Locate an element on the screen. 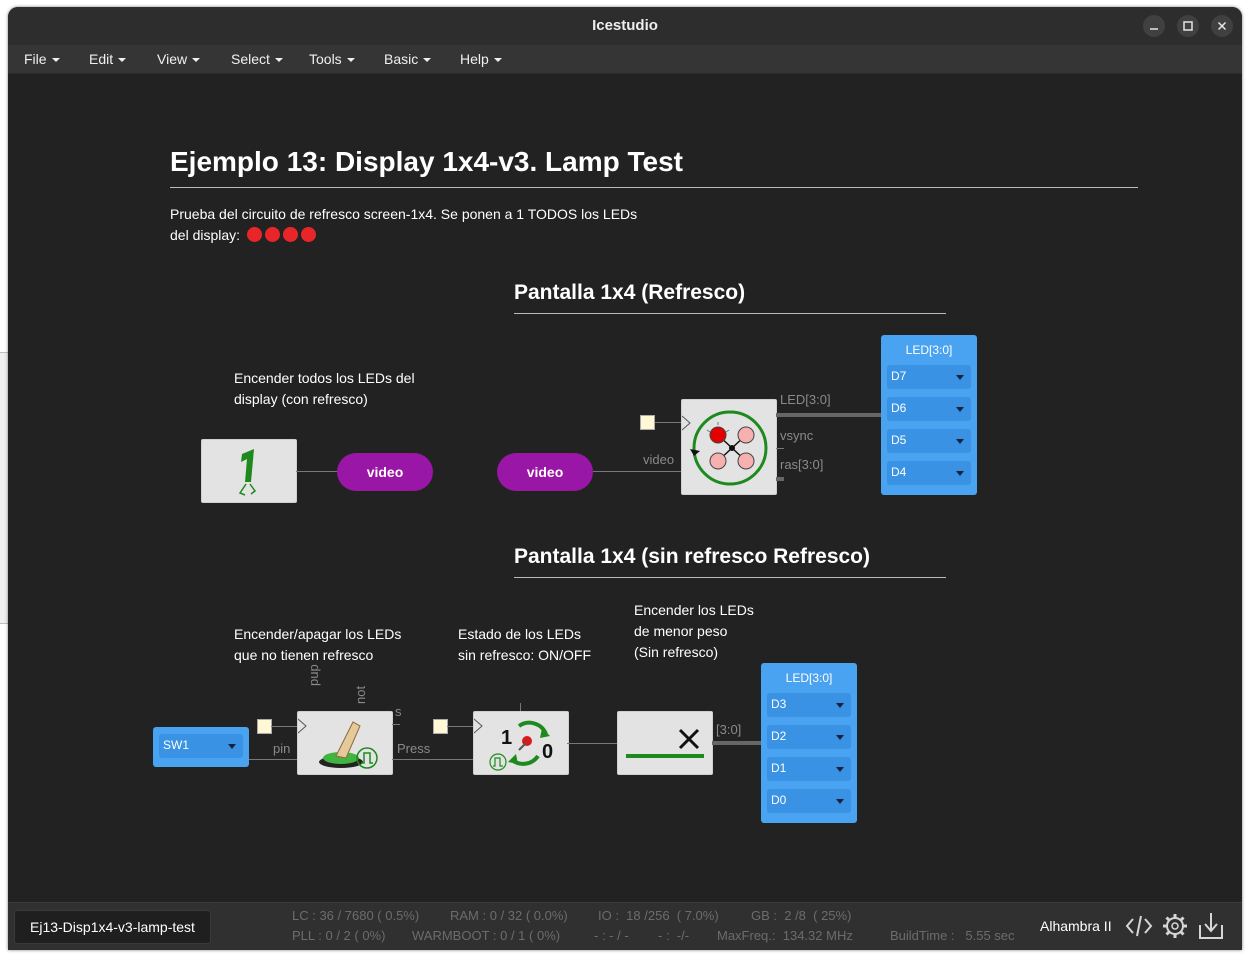  stat-blank: - : -/- is located at coordinates (674, 935).